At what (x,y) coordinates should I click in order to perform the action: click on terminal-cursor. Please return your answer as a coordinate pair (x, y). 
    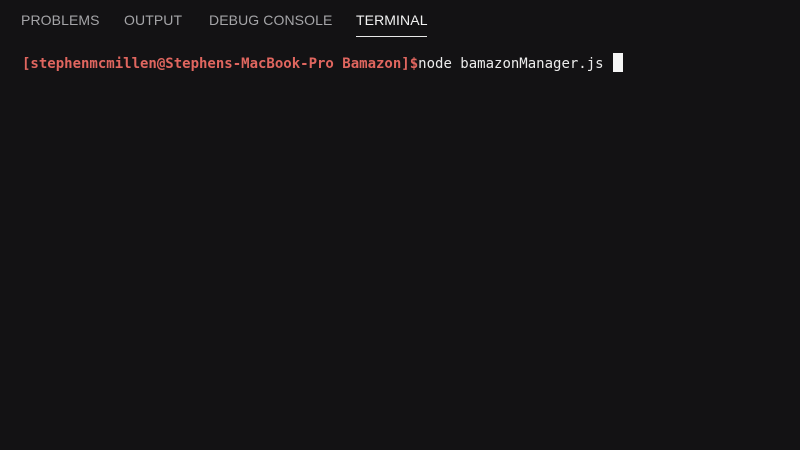
    Looking at the image, I should click on (617, 62).